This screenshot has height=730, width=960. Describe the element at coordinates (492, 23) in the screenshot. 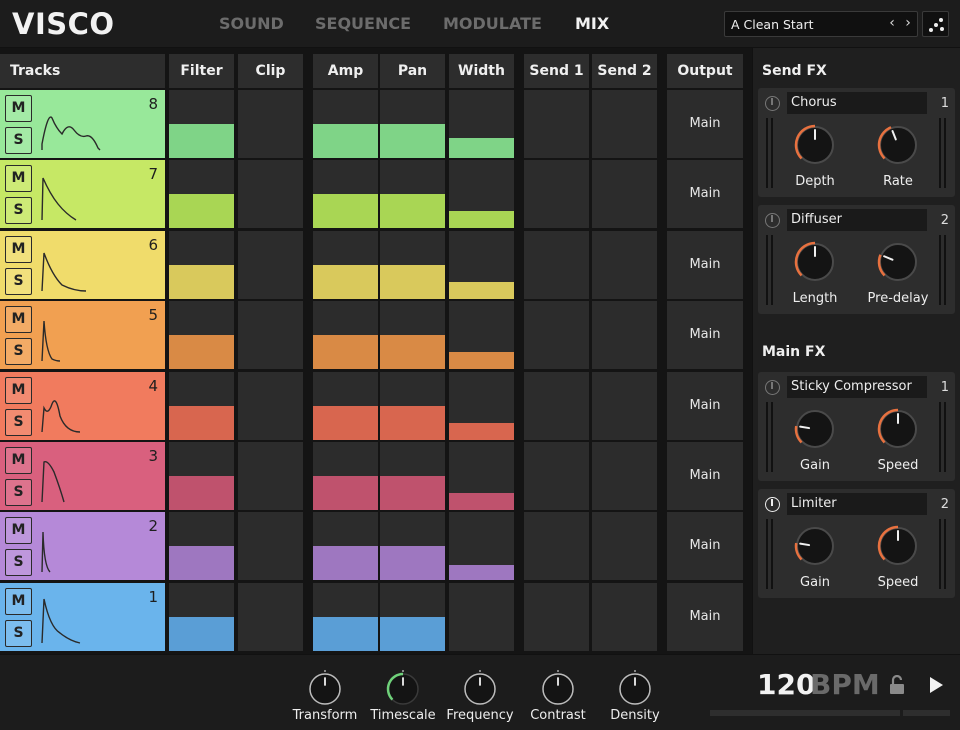

I see `tab-modulate: MODULATE` at that location.